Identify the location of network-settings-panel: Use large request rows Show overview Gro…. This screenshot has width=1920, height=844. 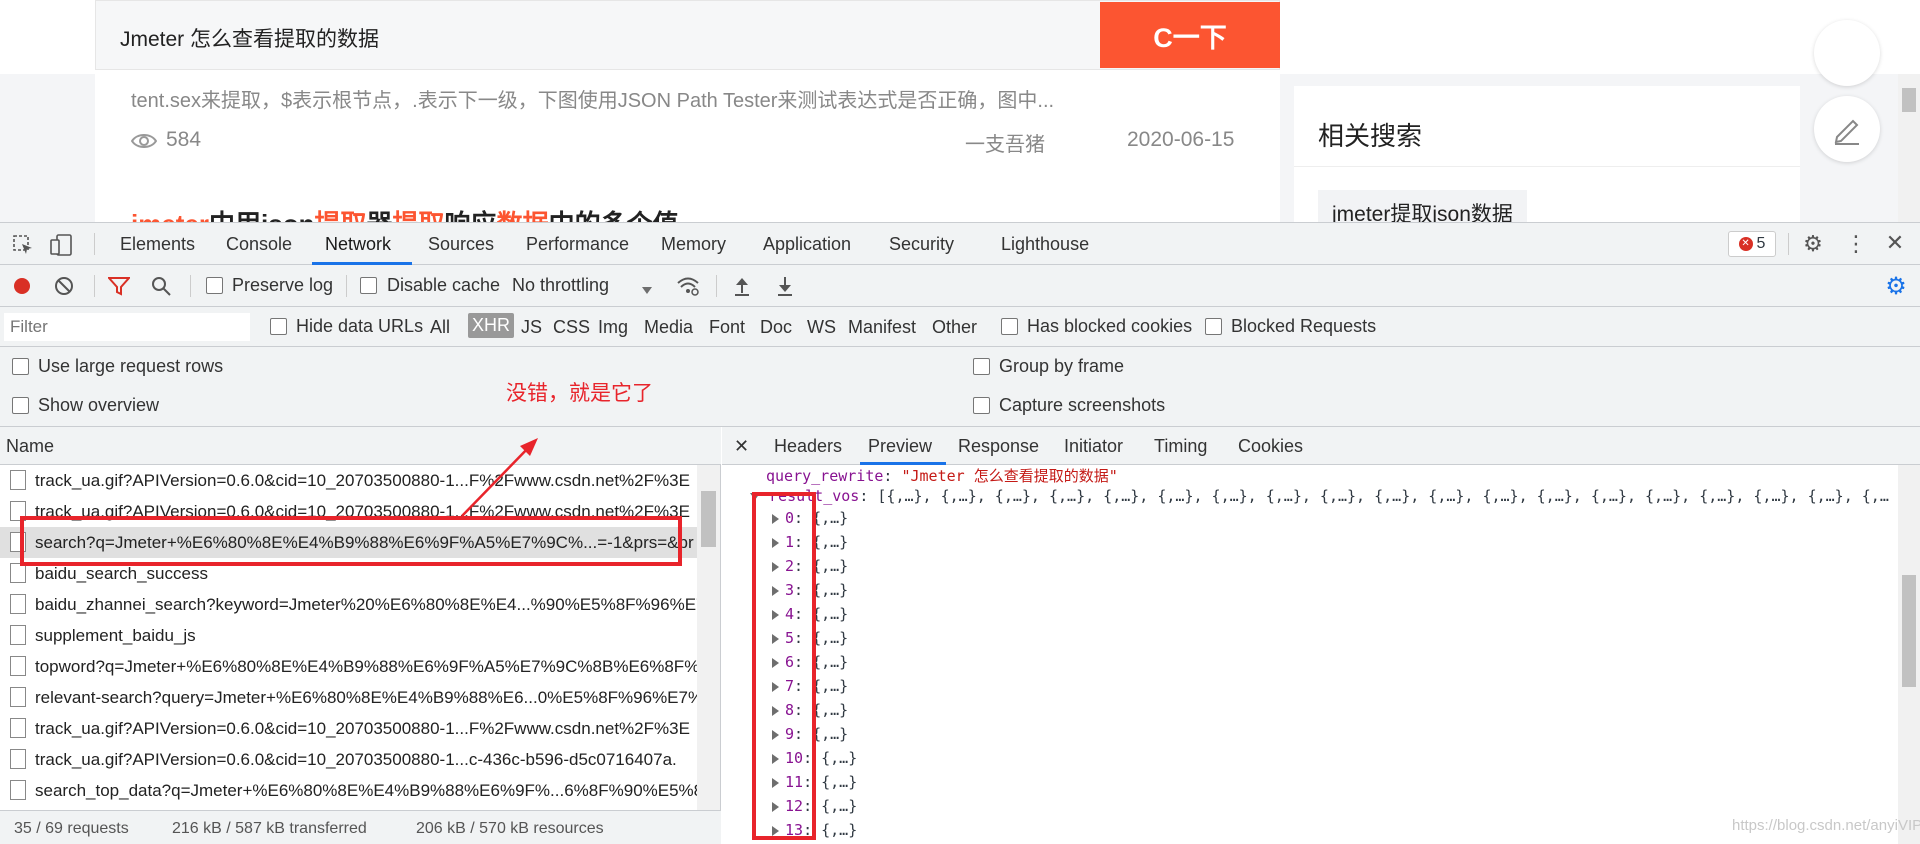
(960, 387).